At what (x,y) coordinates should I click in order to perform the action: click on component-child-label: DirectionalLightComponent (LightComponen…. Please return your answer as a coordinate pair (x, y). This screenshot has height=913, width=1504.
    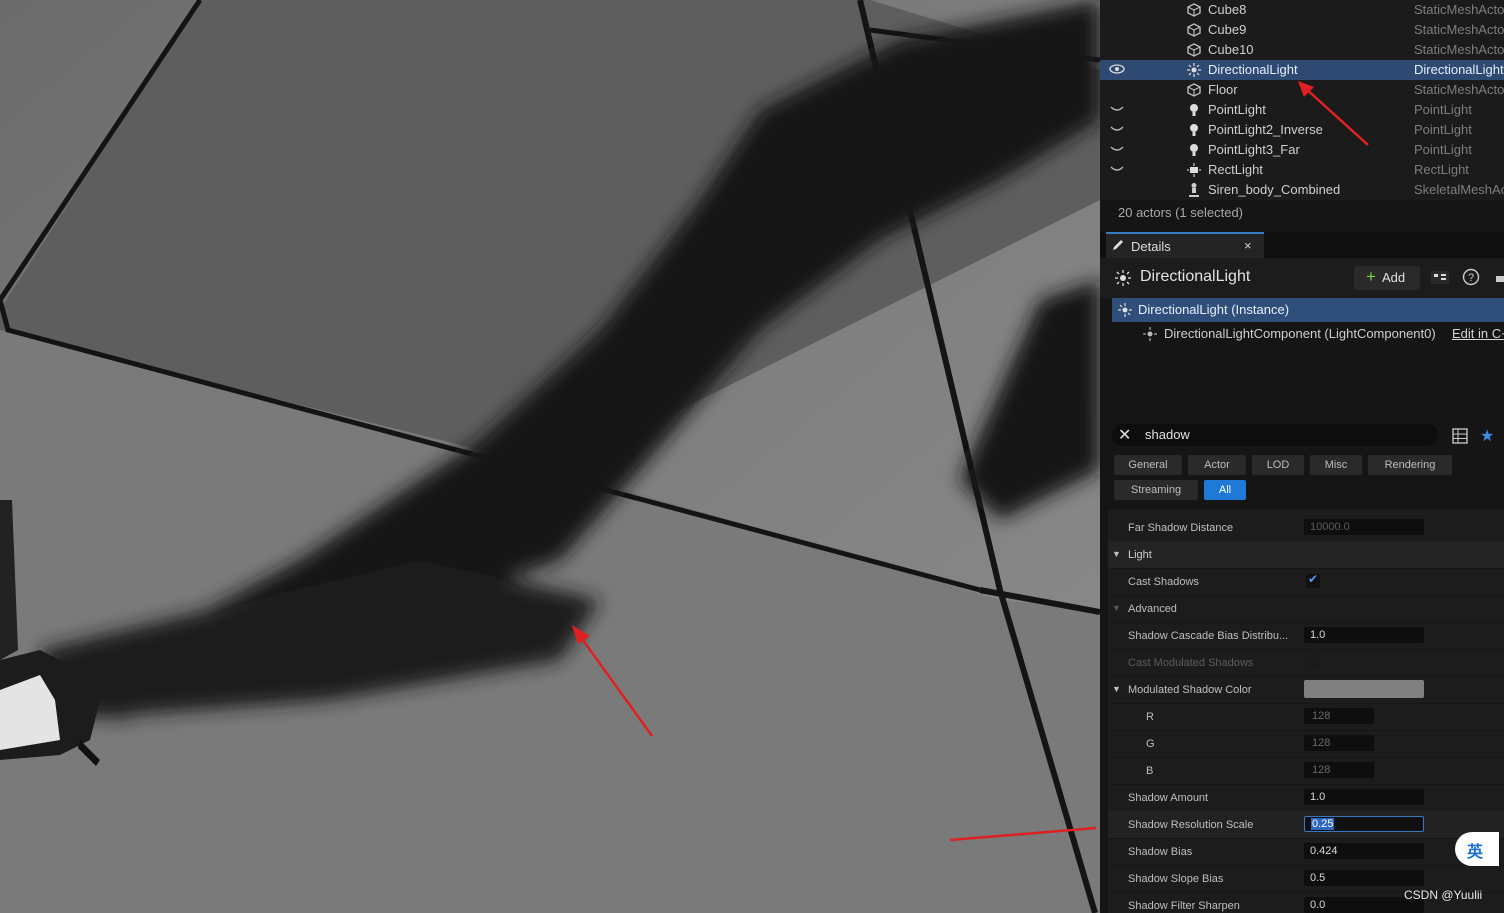
    Looking at the image, I should click on (1300, 333).